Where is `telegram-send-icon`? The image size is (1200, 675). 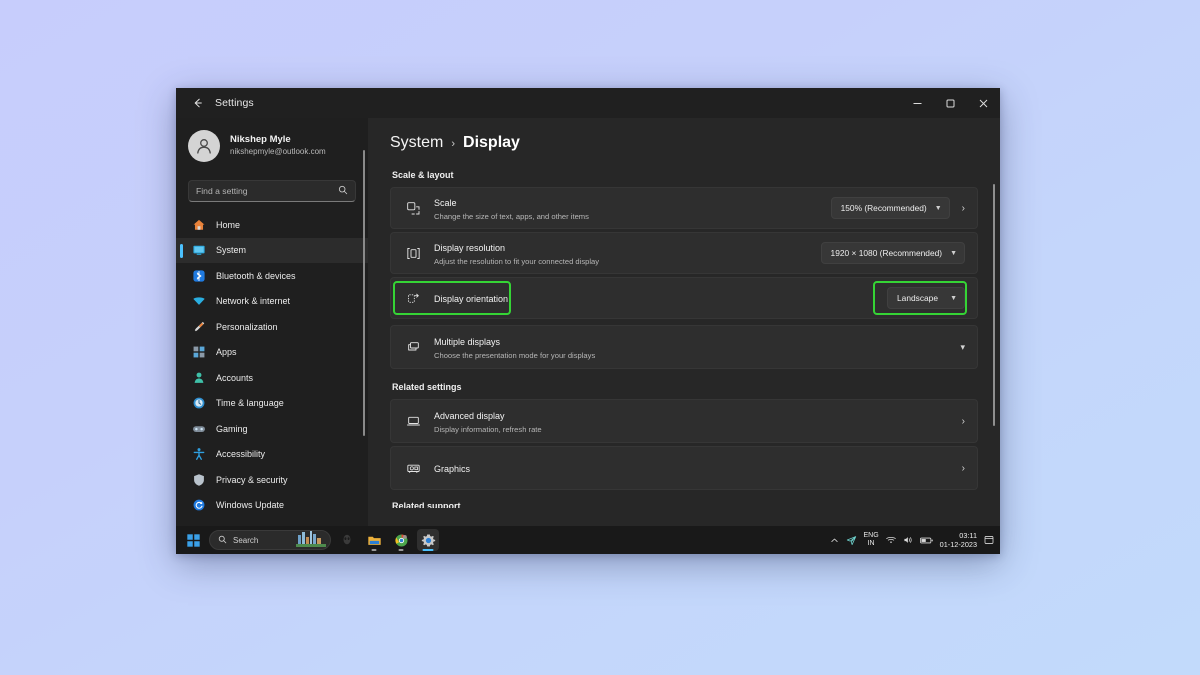
telegram-send-icon is located at coordinates (851, 540).